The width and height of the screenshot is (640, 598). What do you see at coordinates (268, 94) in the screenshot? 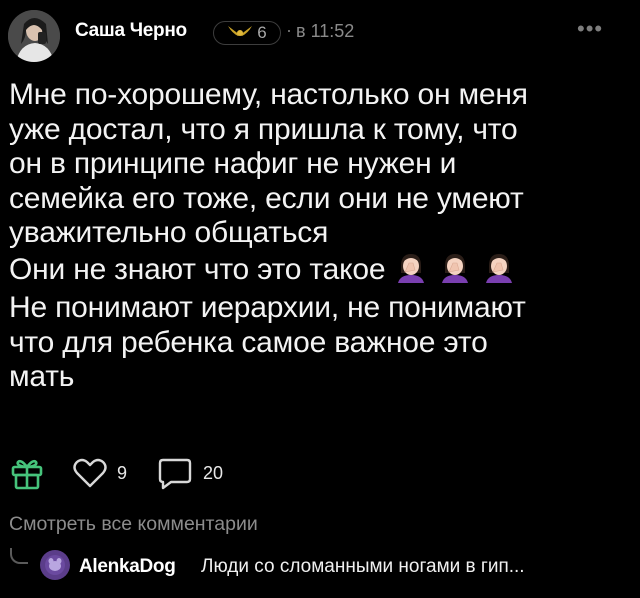
I see `post-line: Мне по-хорошему, настолько он меня` at bounding box center [268, 94].